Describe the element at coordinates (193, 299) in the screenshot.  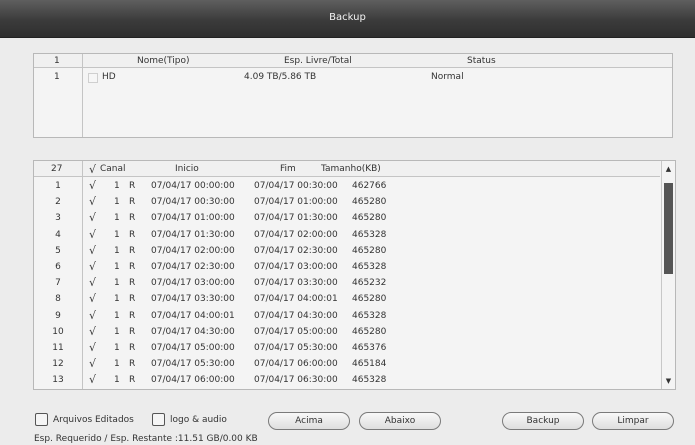
I see `row-start: 07/04/17 03:30:00` at that location.